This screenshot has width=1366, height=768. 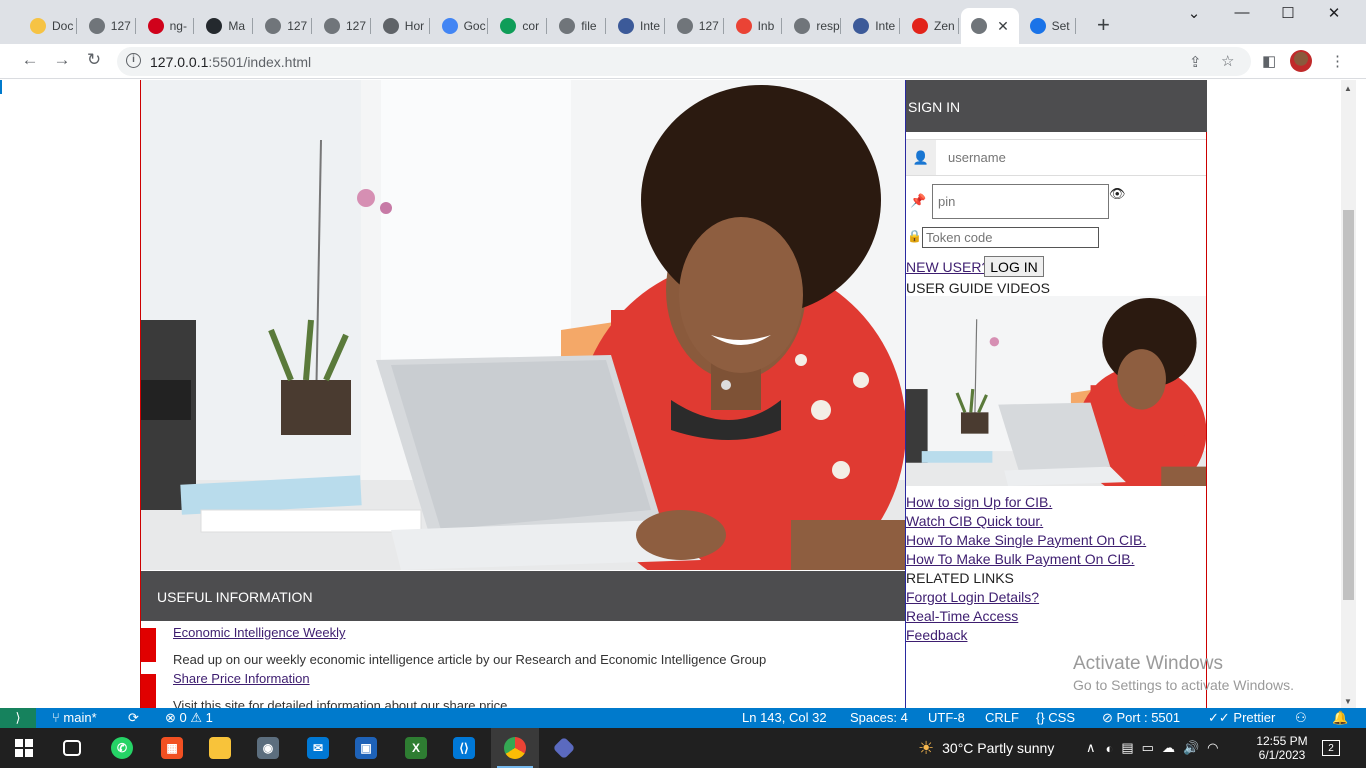 I want to click on git-client-icon, so click(x=564, y=748).